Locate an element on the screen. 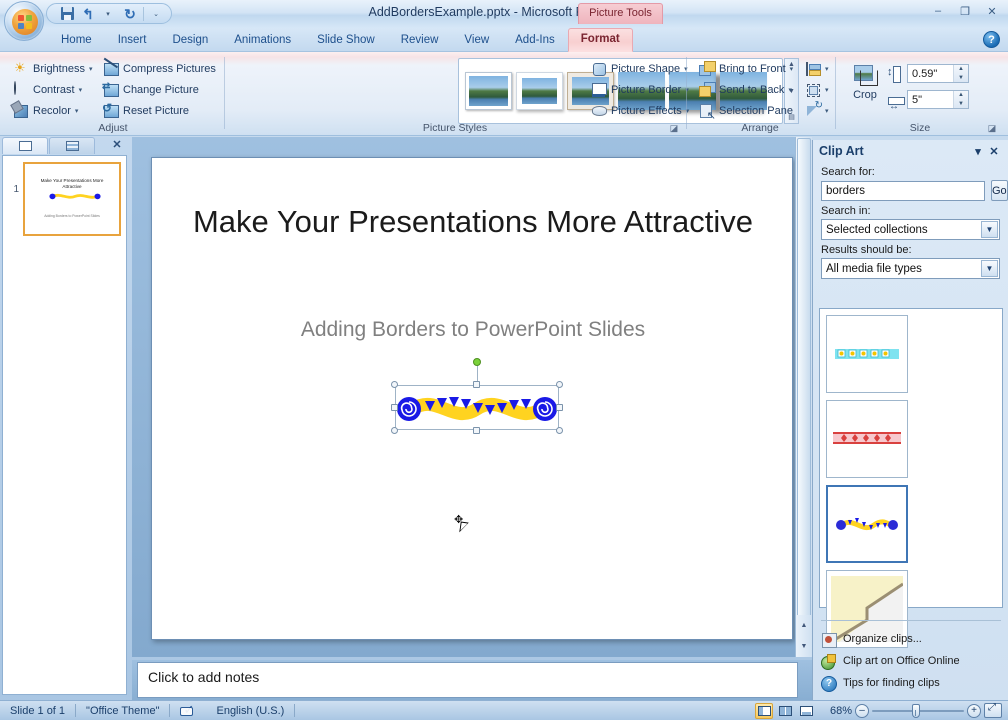 The height and width of the screenshot is (720, 1008). clip-art-result-red-diamond is located at coordinates (867, 439).